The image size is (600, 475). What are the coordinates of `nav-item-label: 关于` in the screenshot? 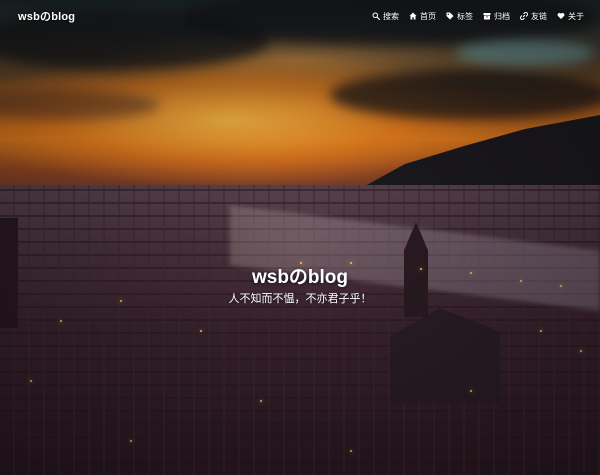 It's located at (576, 16).